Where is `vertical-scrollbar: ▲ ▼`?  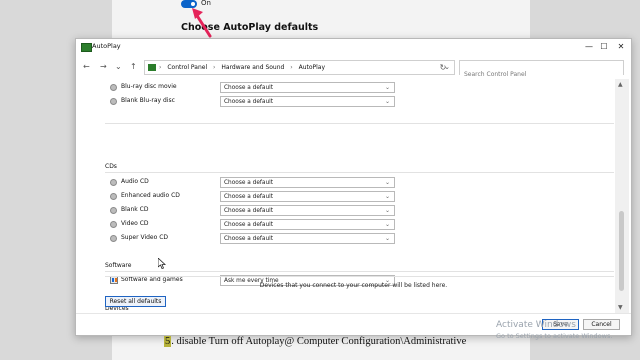
vertical-scrollbar: ▲ ▼ is located at coordinates (622, 196).